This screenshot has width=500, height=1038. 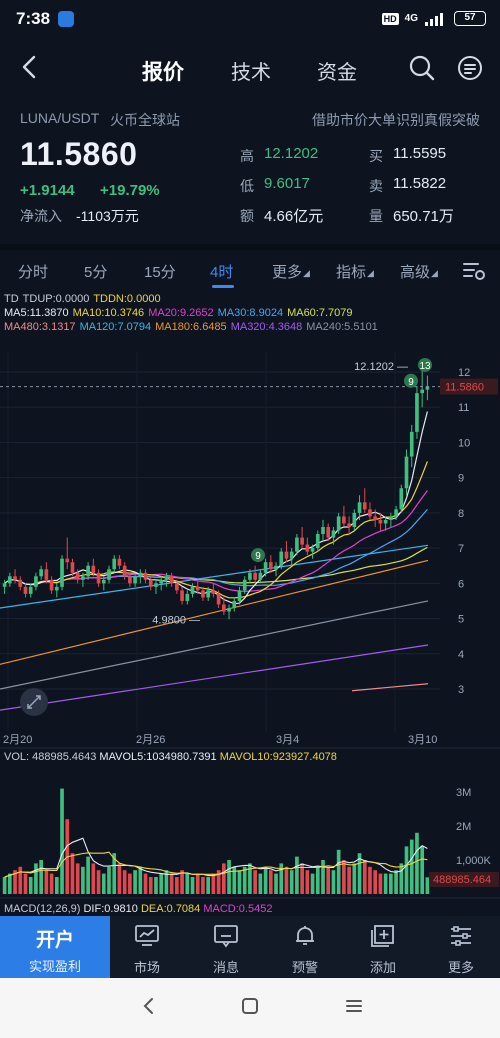 I want to click on period-timeshare: 分时, so click(x=33, y=271).